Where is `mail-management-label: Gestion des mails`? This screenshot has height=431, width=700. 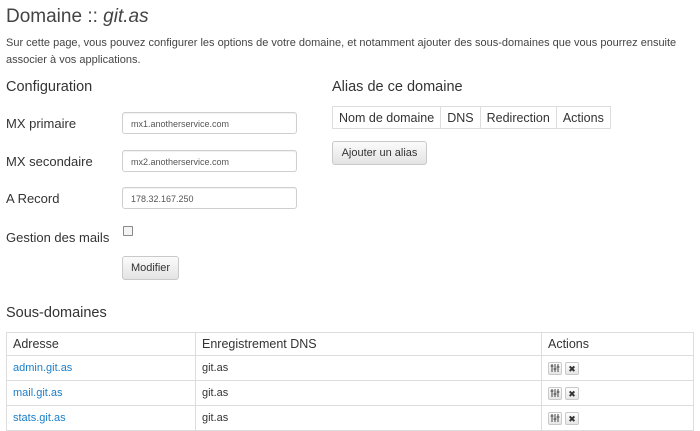
mail-management-label: Gestion des mails is located at coordinates (58, 237).